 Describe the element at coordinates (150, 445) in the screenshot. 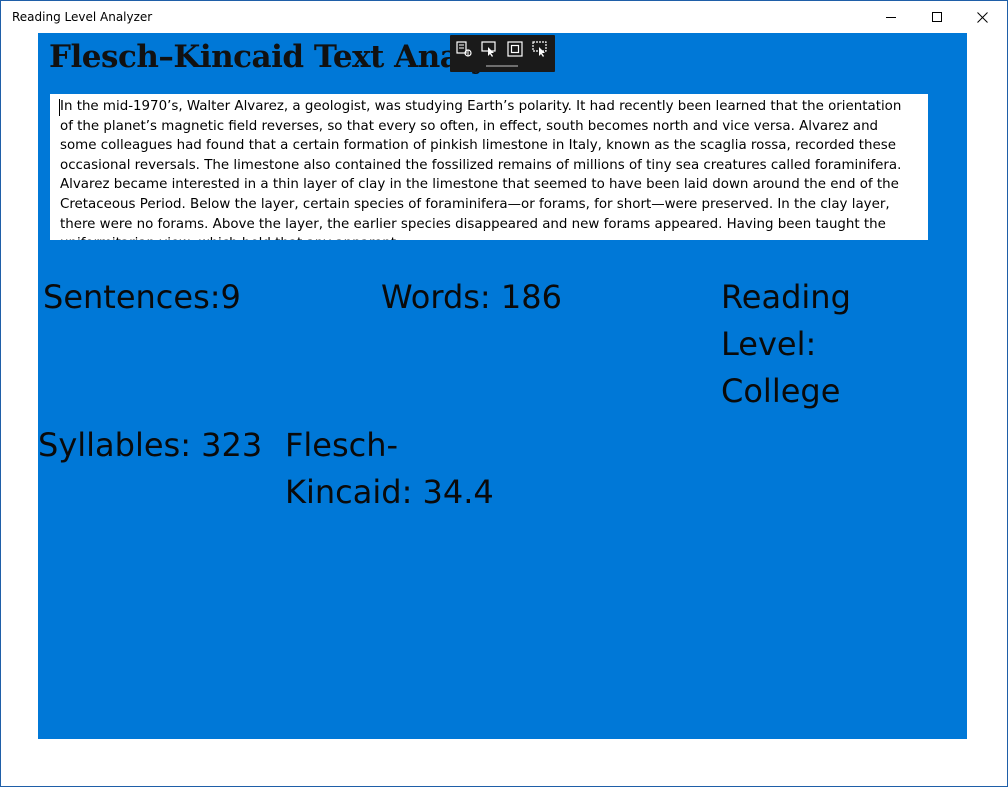

I see `syllables-count: Syllables: 323` at that location.